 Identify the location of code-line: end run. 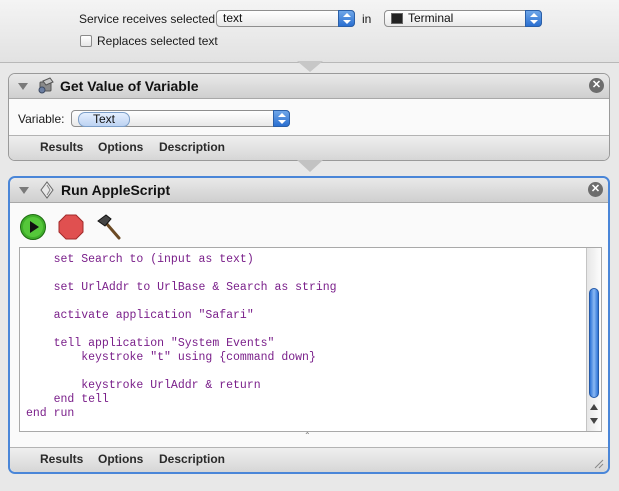
(50, 413).